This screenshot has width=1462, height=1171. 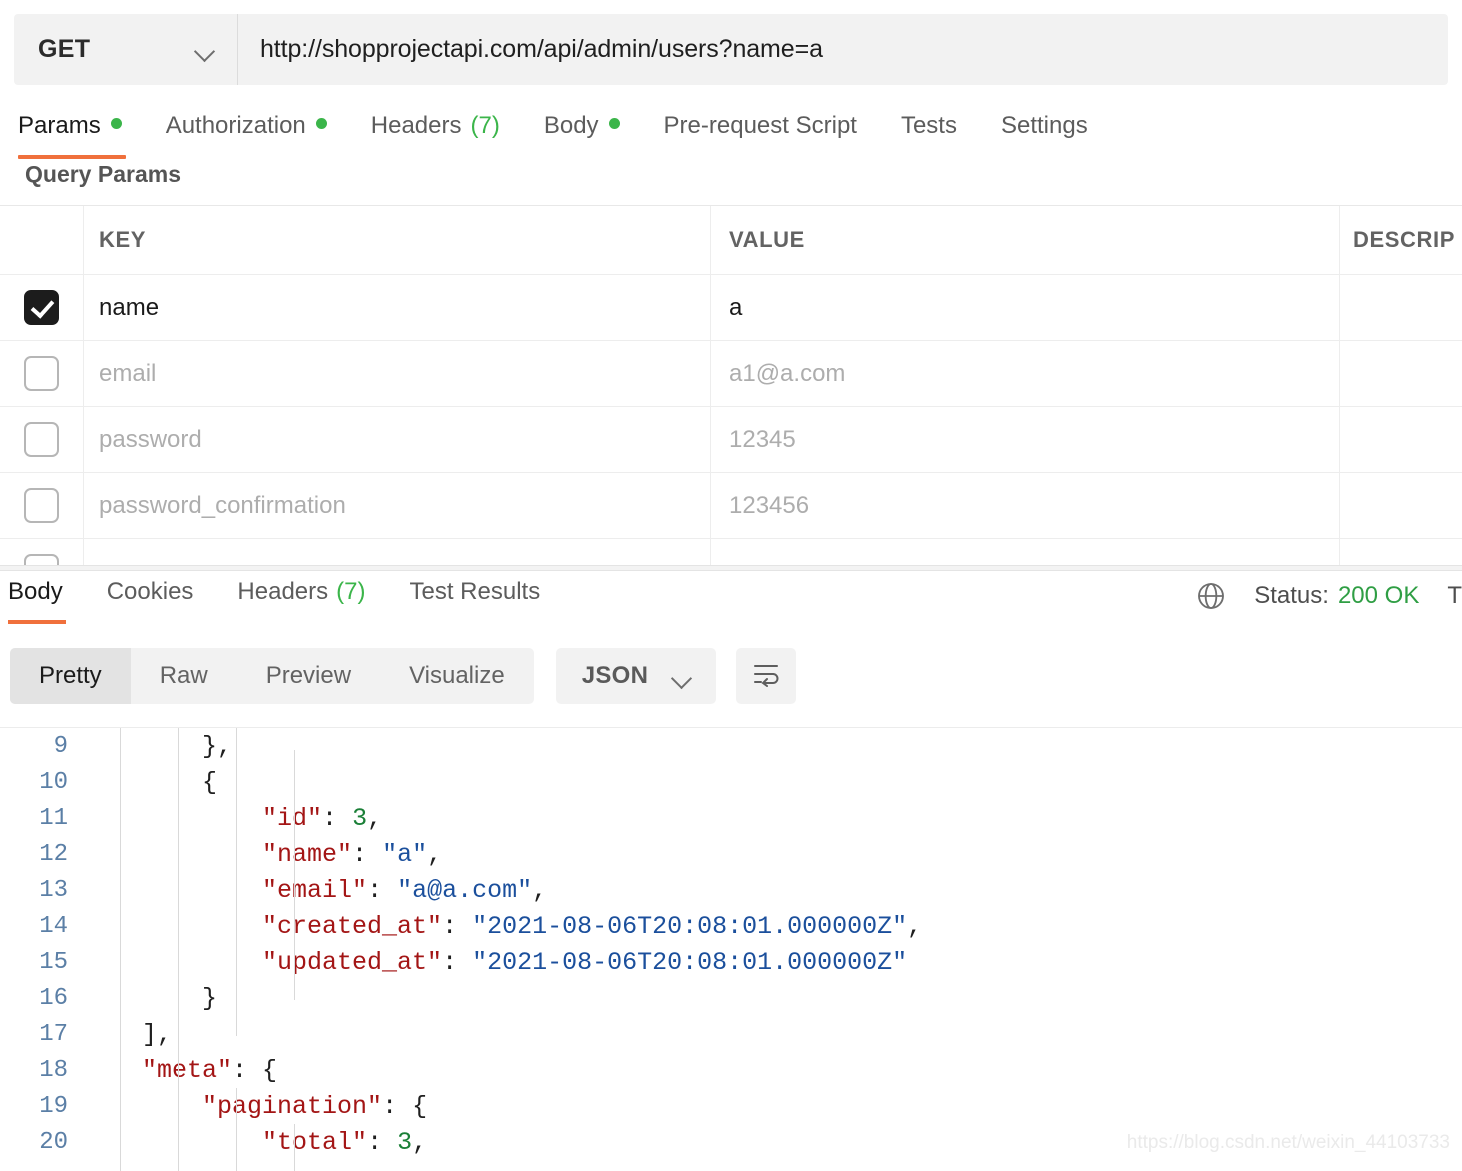 What do you see at coordinates (126, 49) in the screenshot?
I see `http-method-dropdown: GET` at bounding box center [126, 49].